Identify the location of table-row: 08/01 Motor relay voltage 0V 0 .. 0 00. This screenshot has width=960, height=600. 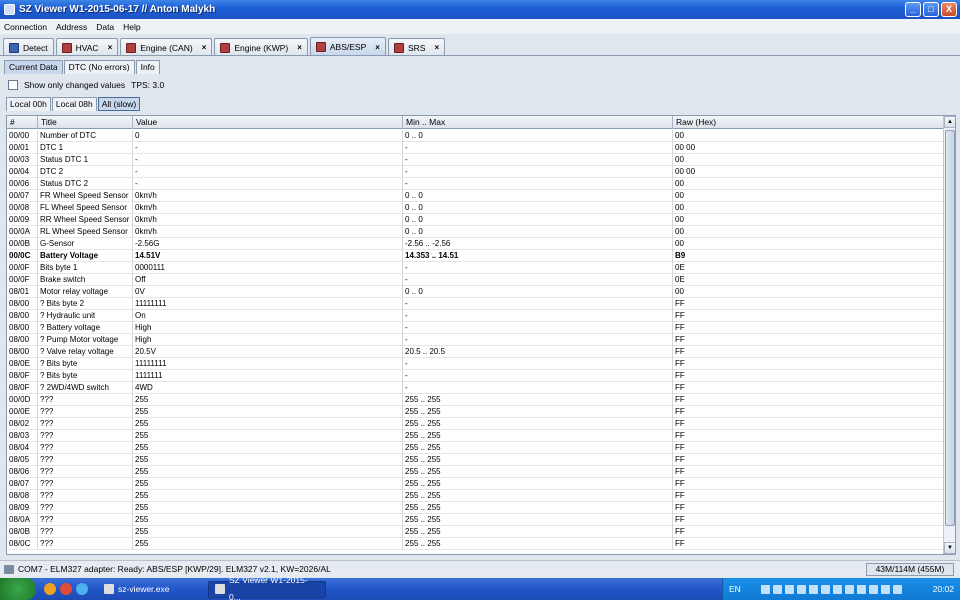
(475, 292).